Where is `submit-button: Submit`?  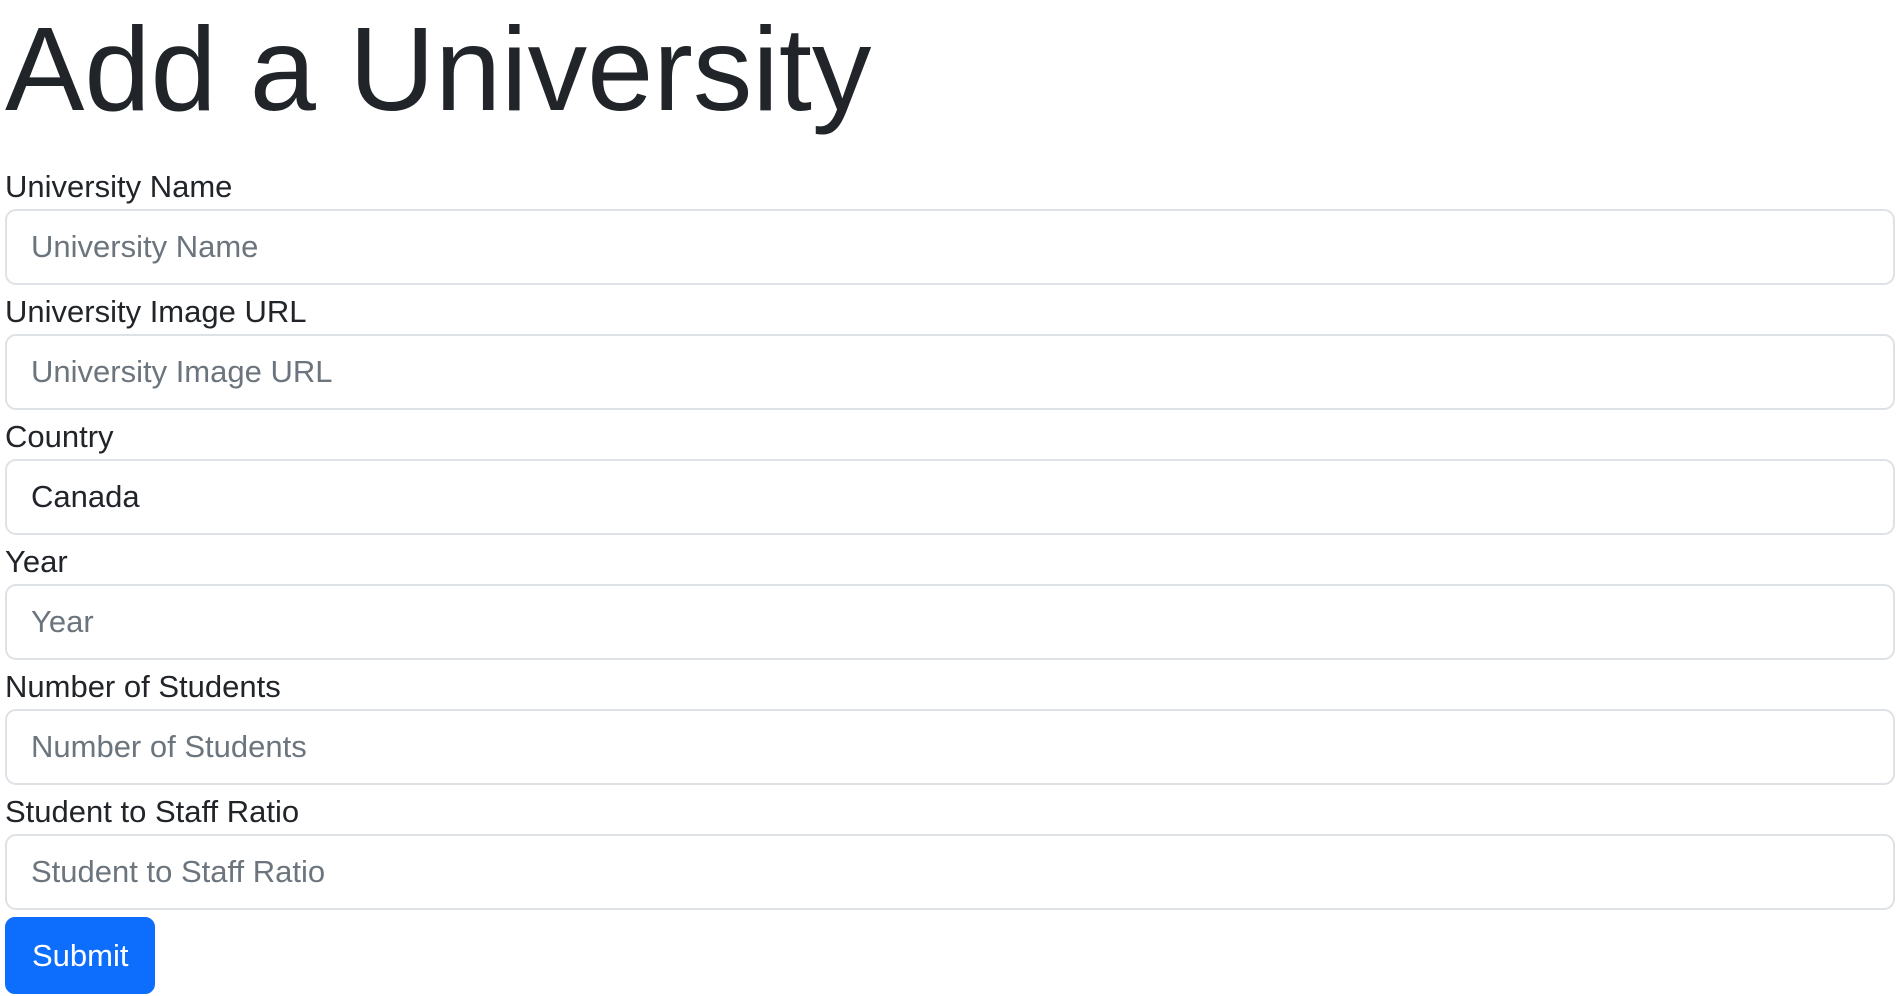
submit-button: Submit is located at coordinates (80, 955).